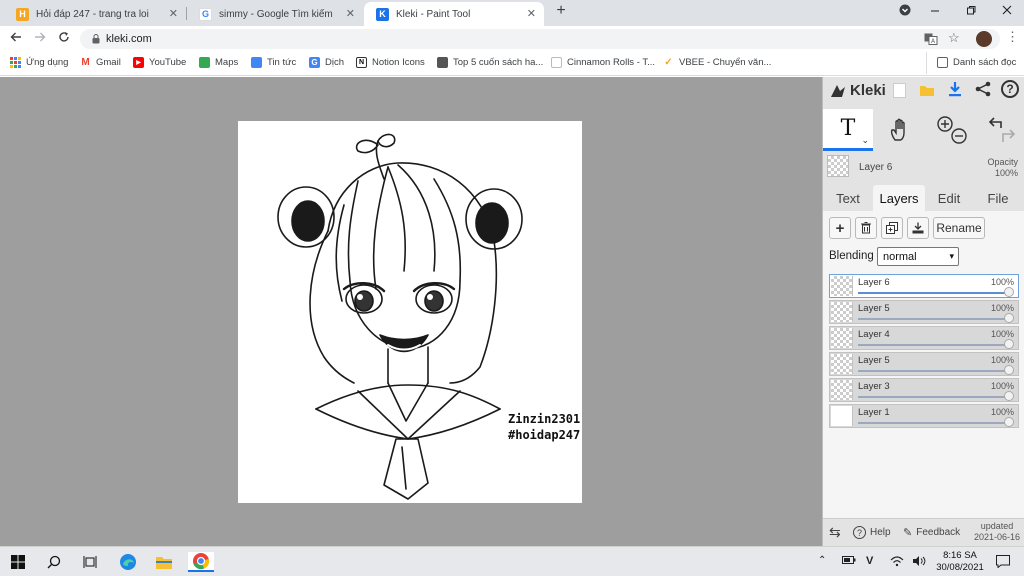 Image resolution: width=1024 pixels, height=576 pixels. I want to click on zoom-buttons, so click(952, 130).